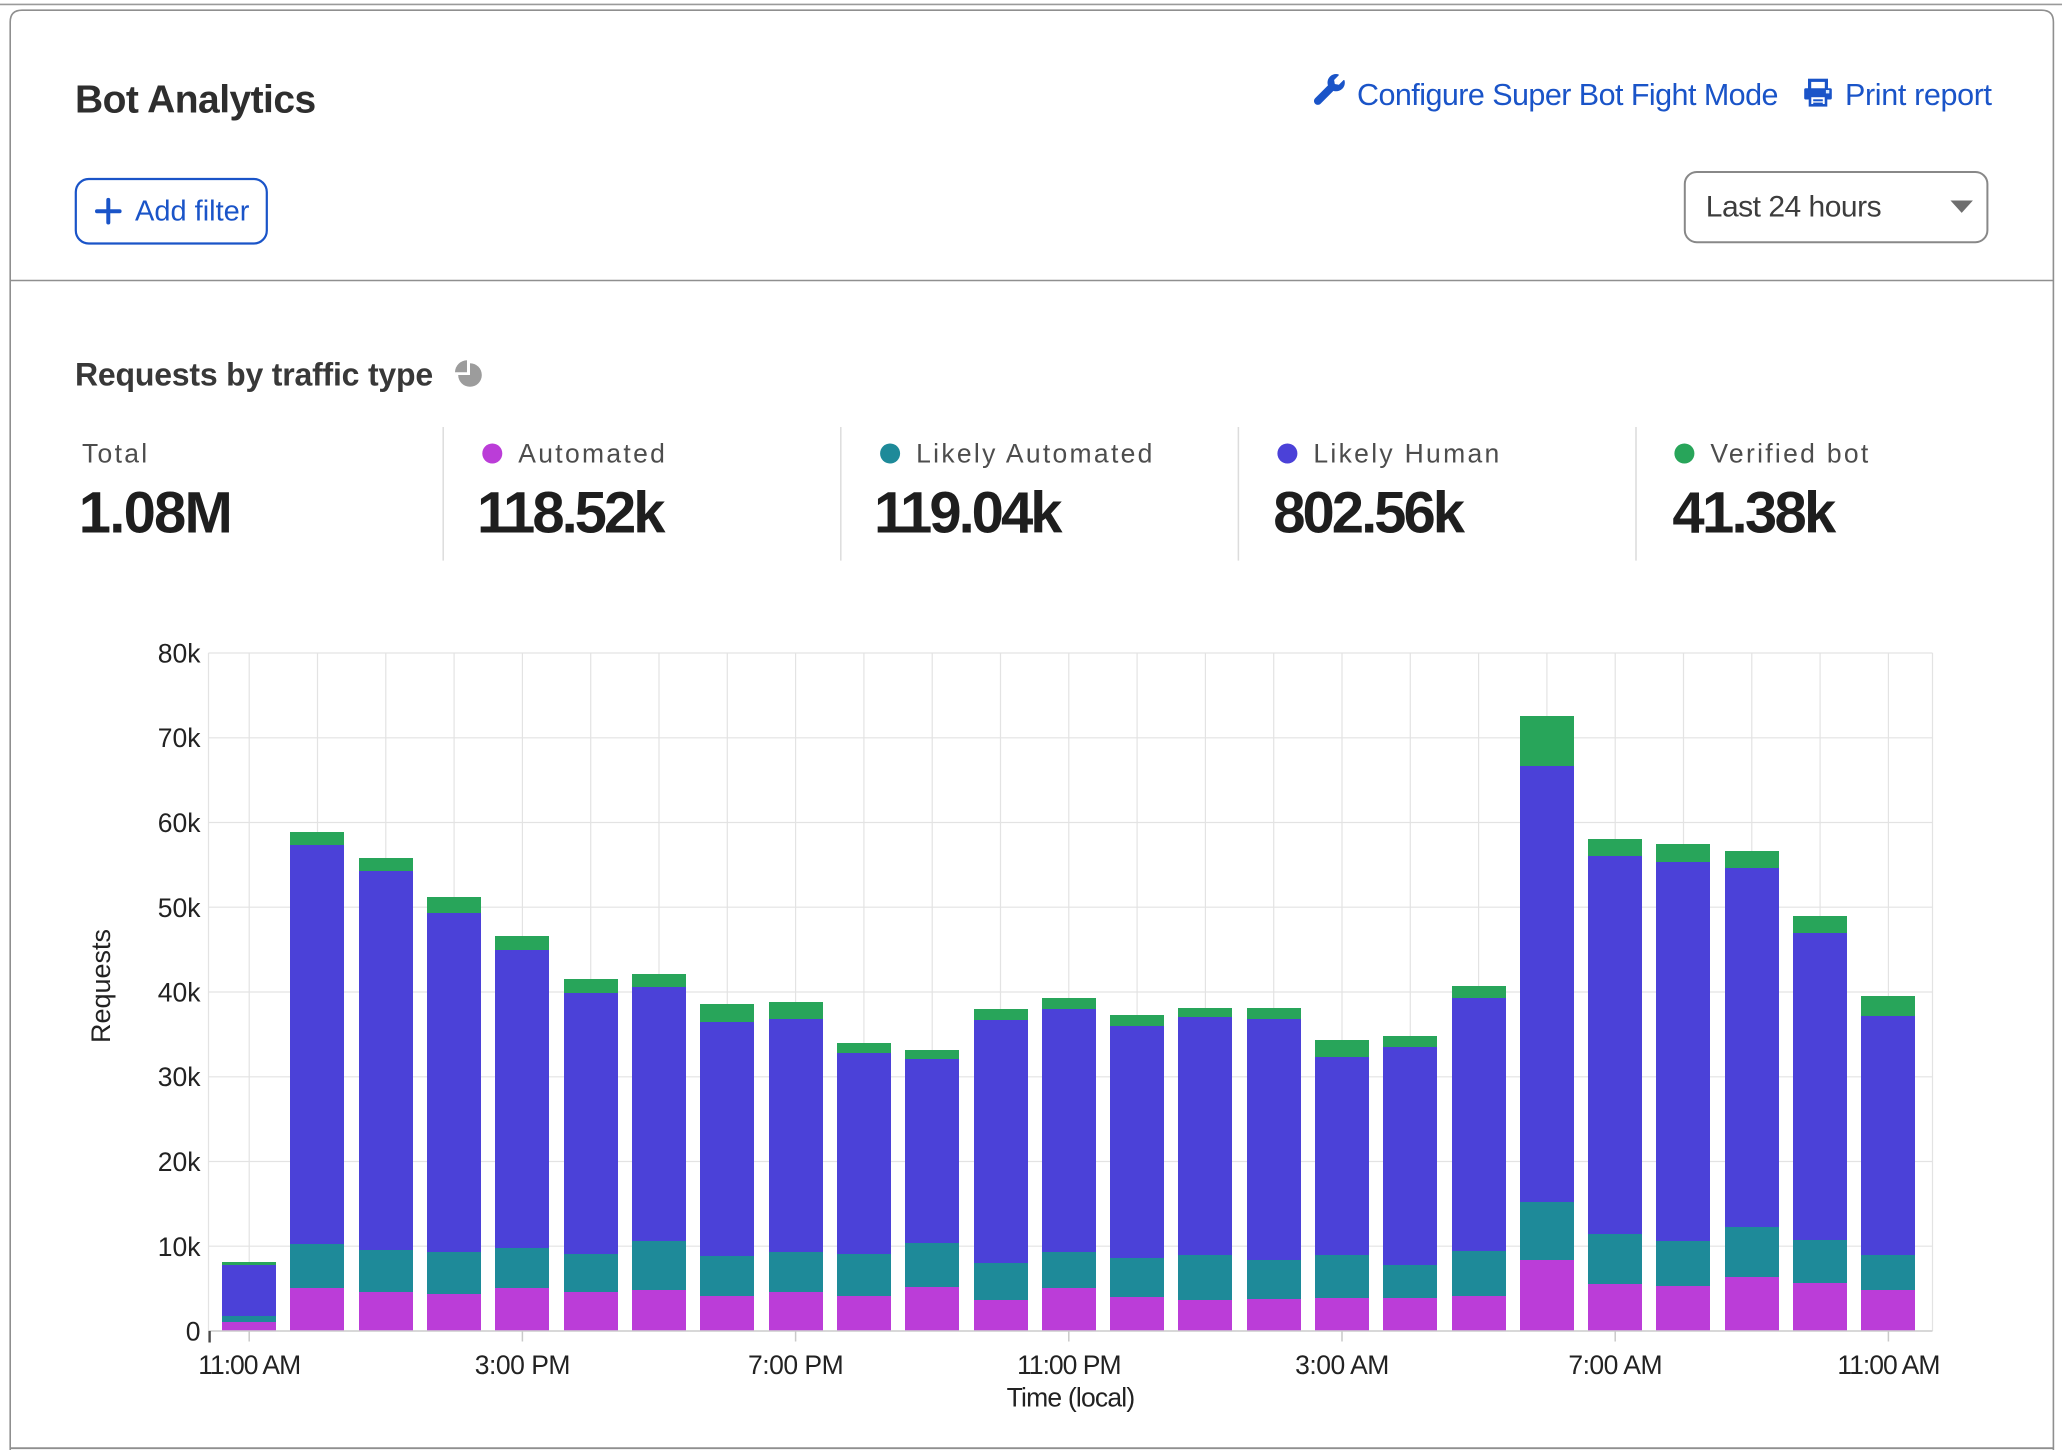 This screenshot has height=1450, width=2062. What do you see at coordinates (179, 654) in the screenshot?
I see `svg-text: 80k` at bounding box center [179, 654].